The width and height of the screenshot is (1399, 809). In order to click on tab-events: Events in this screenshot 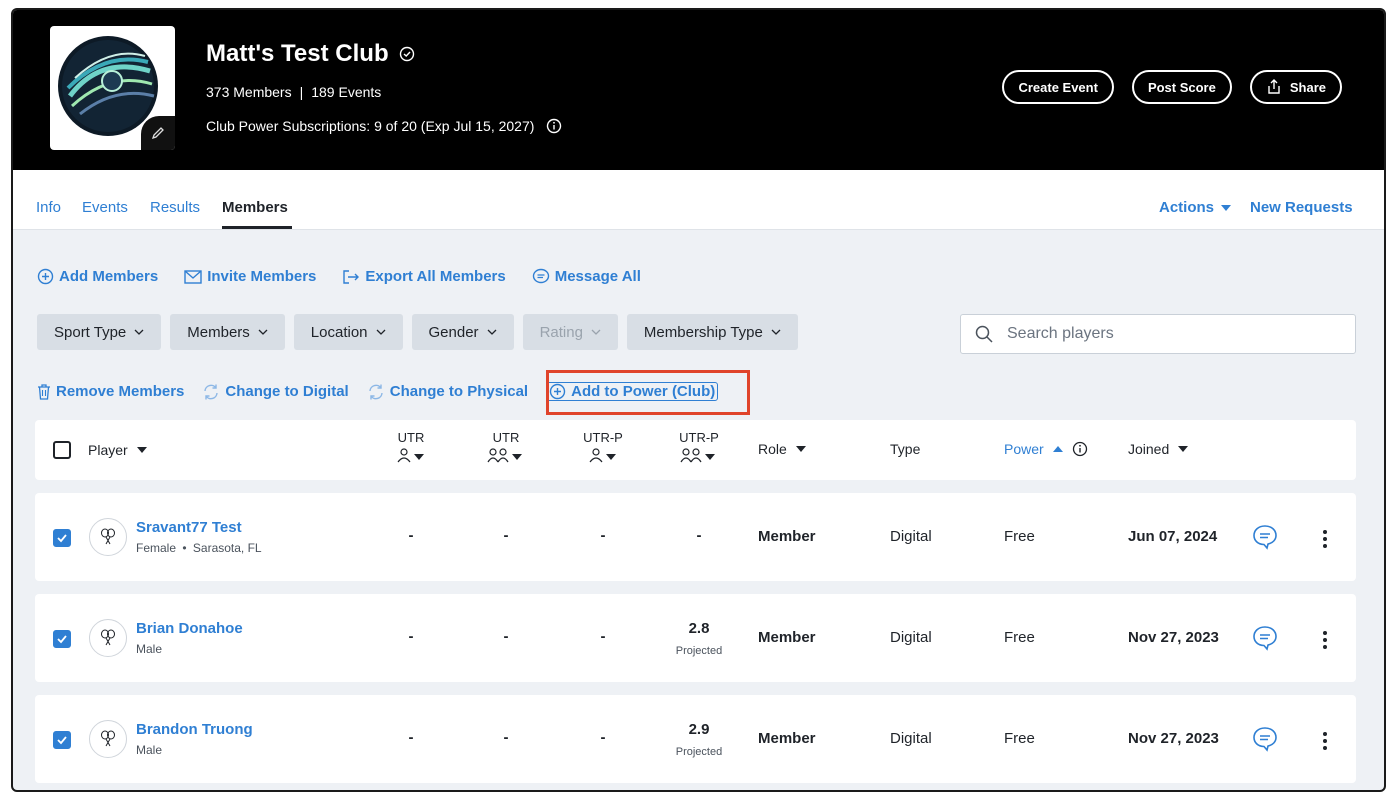, I will do `click(105, 207)`.